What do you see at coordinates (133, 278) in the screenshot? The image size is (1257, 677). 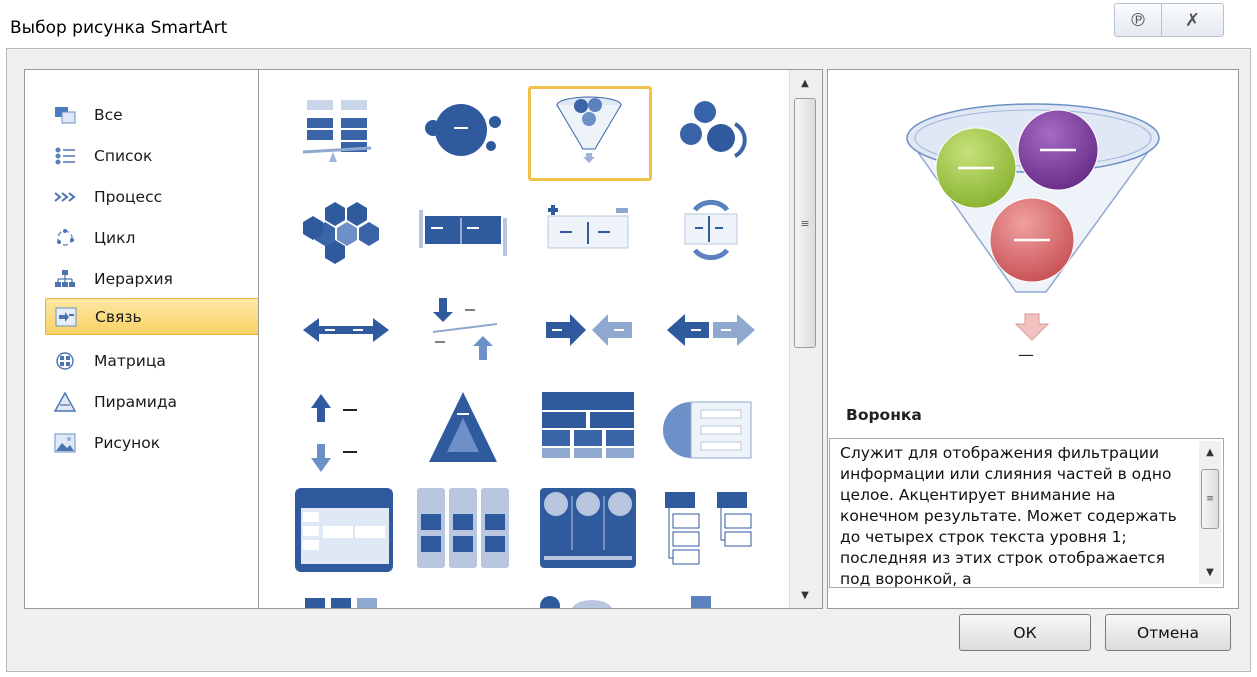 I see `category-label: Иерархия` at bounding box center [133, 278].